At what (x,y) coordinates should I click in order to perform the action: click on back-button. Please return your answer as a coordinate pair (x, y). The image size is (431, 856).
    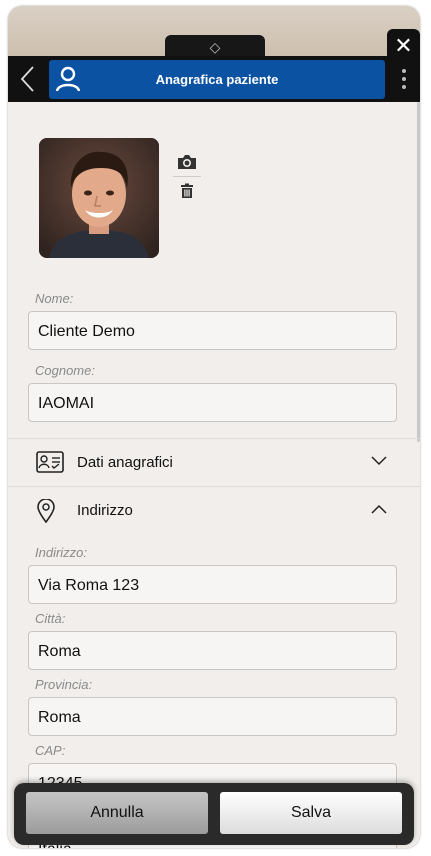
    Looking at the image, I should click on (29, 79).